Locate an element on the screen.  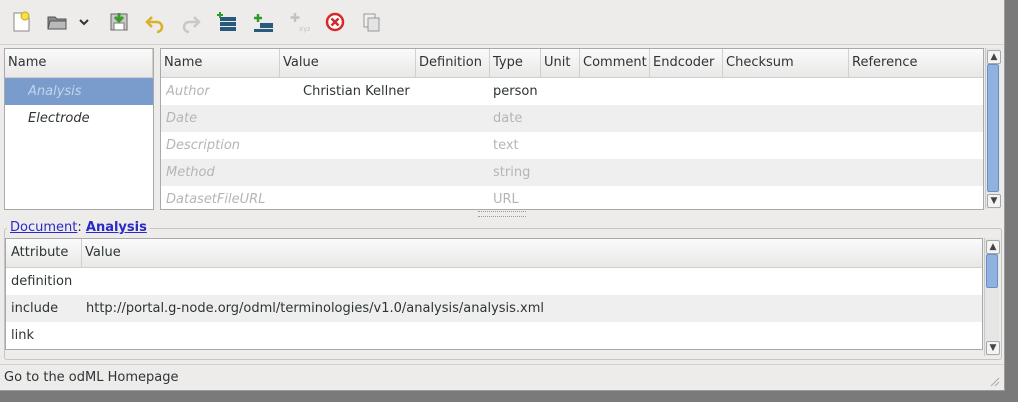
section-item-analysis: Analysis is located at coordinates (79, 91).